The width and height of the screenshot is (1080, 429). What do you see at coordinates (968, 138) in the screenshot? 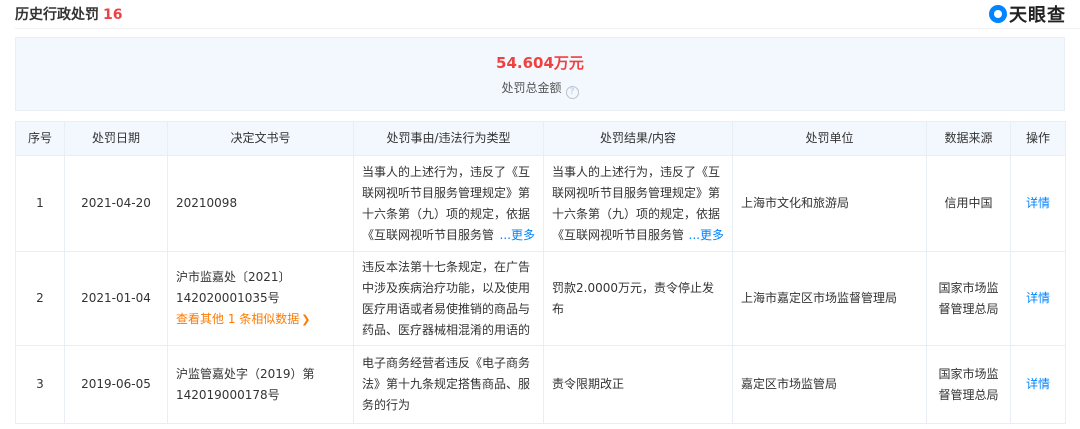
I see `col-header-source: 数据来源` at bounding box center [968, 138].